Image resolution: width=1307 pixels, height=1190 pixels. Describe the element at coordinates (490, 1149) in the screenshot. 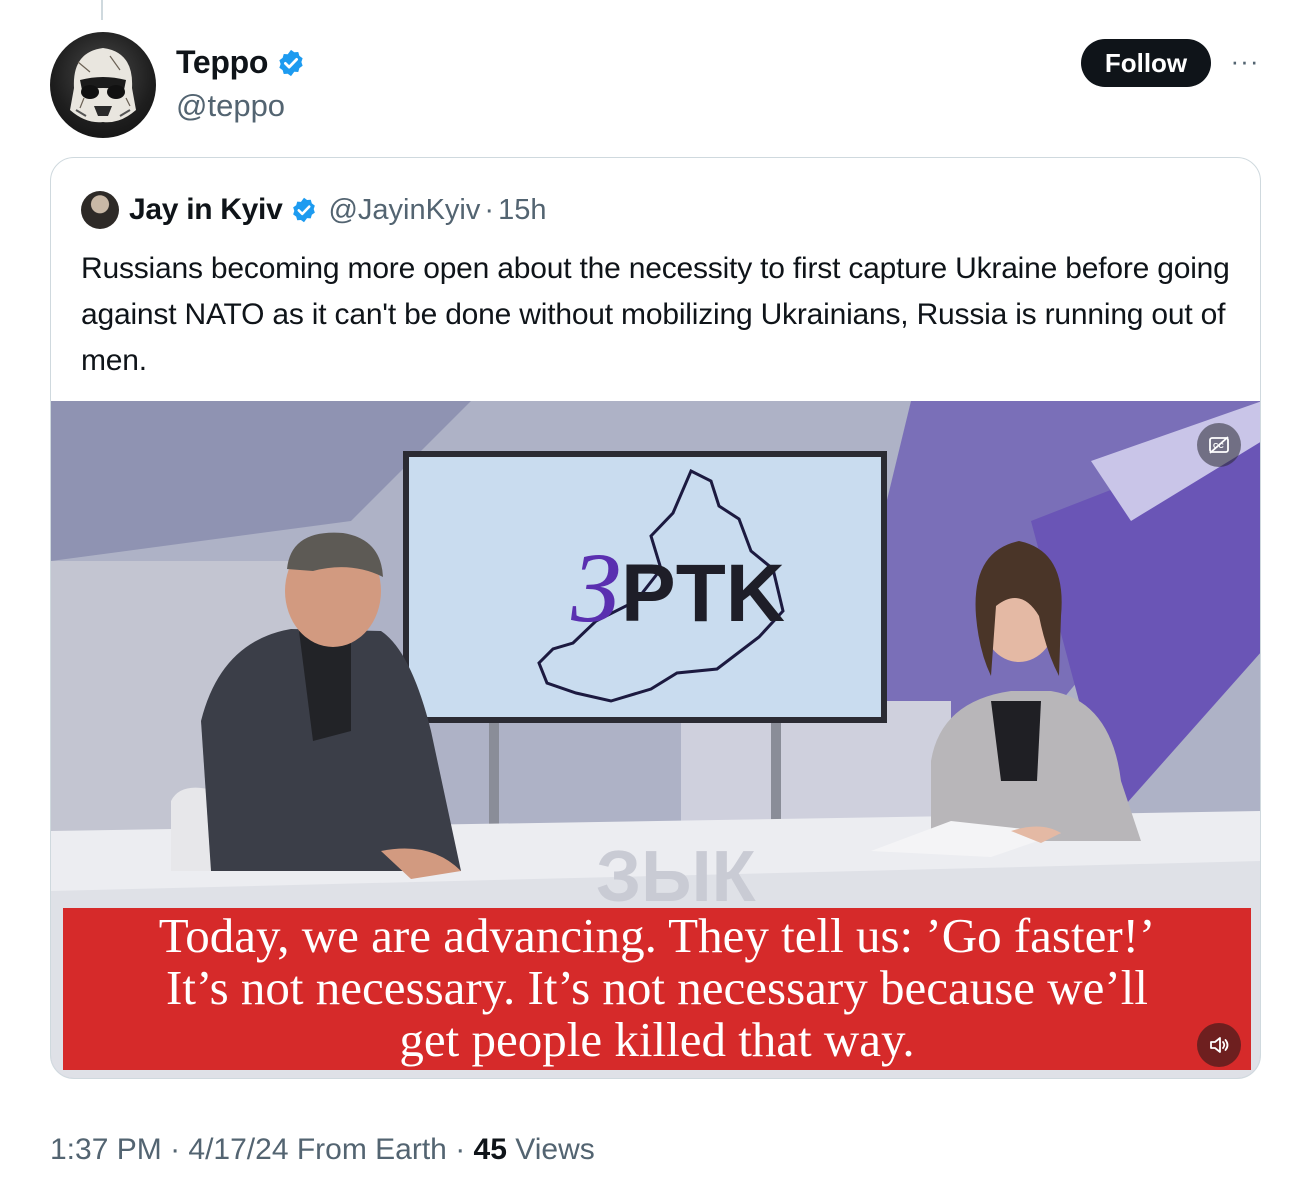

I see `views-count: 45` at that location.